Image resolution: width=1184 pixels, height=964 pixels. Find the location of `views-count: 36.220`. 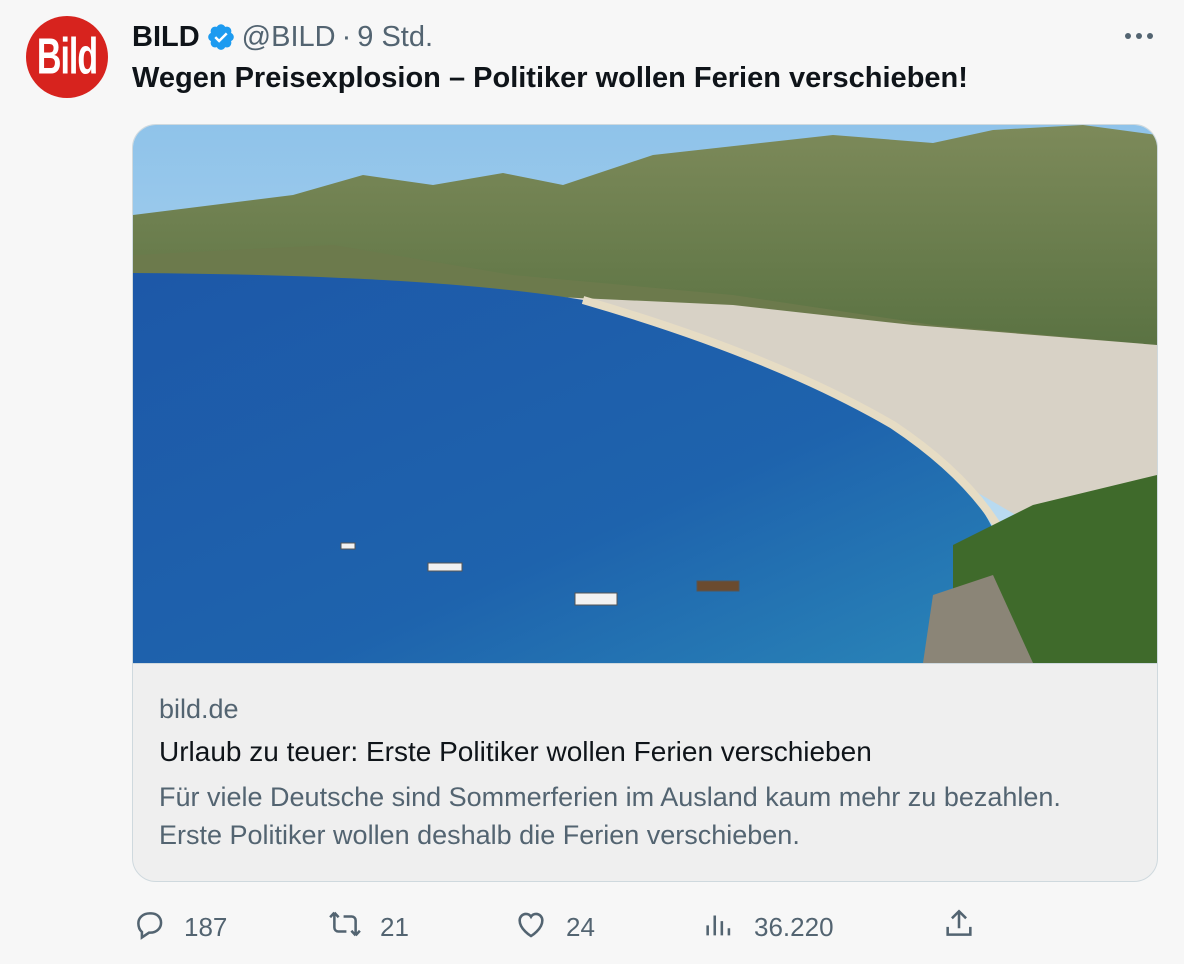

views-count: 36.220 is located at coordinates (794, 926).